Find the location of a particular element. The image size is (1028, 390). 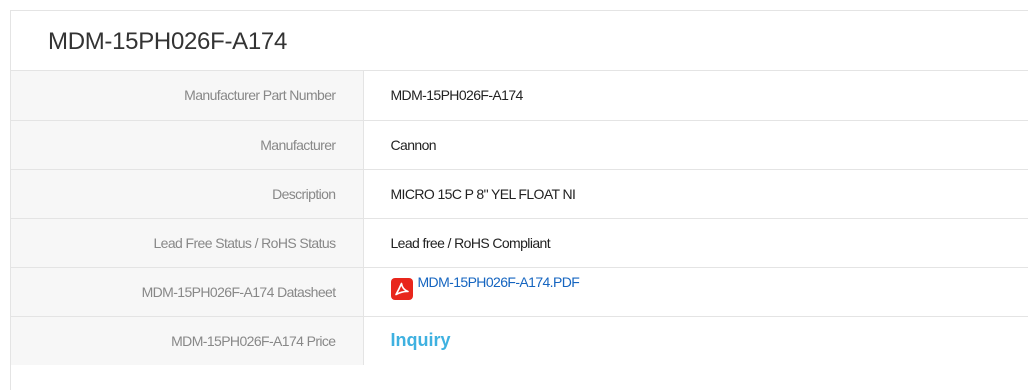

manufacturer-value: Cannon is located at coordinates (695, 145).